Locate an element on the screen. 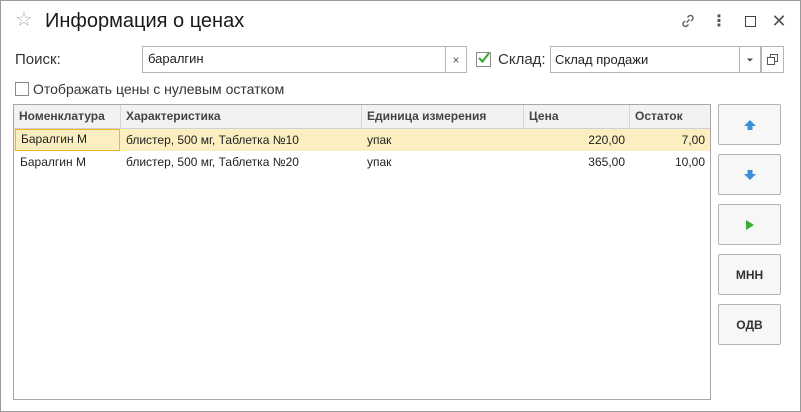 The image size is (801, 412). table-cell: 7,00 is located at coordinates (670, 140).